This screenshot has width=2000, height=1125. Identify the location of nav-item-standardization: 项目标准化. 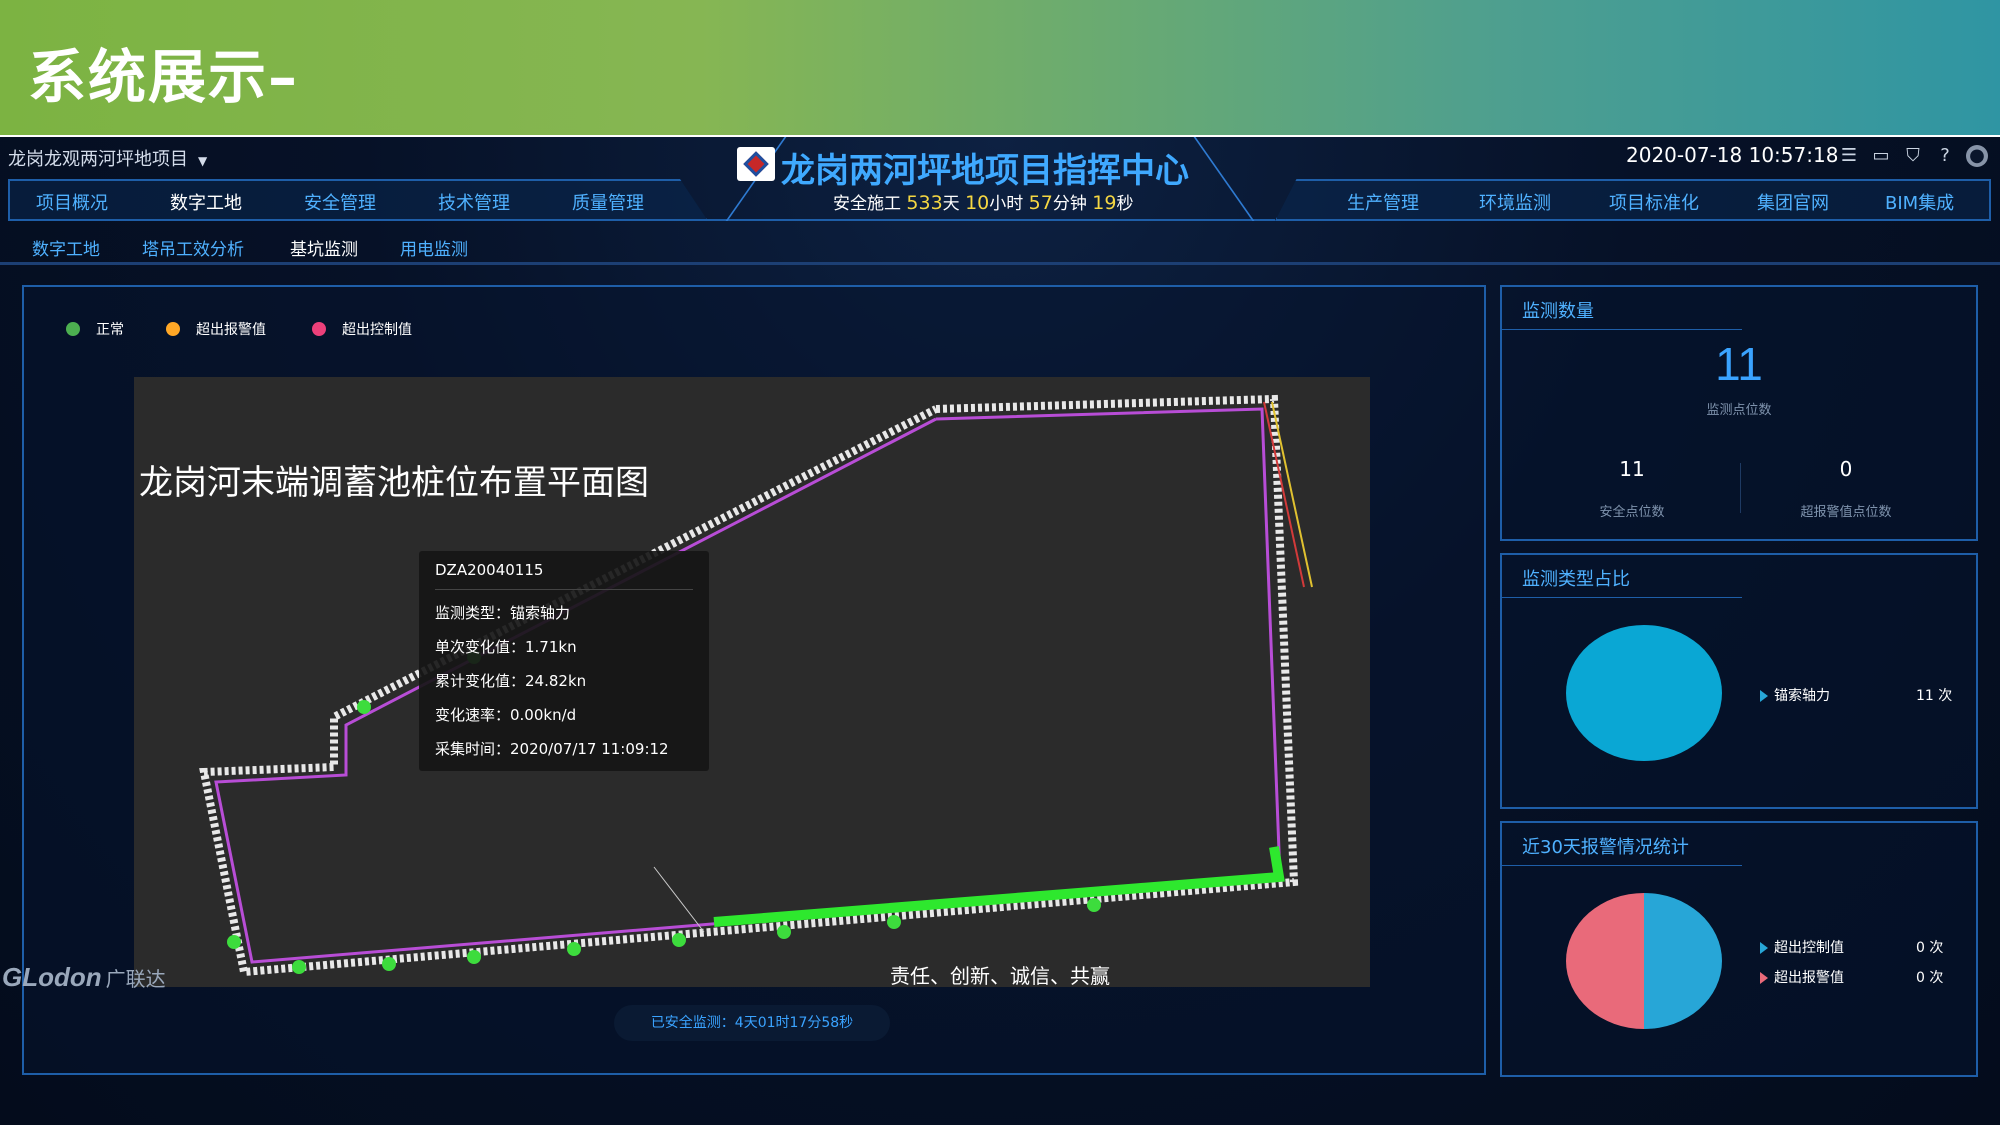
(1654, 202).